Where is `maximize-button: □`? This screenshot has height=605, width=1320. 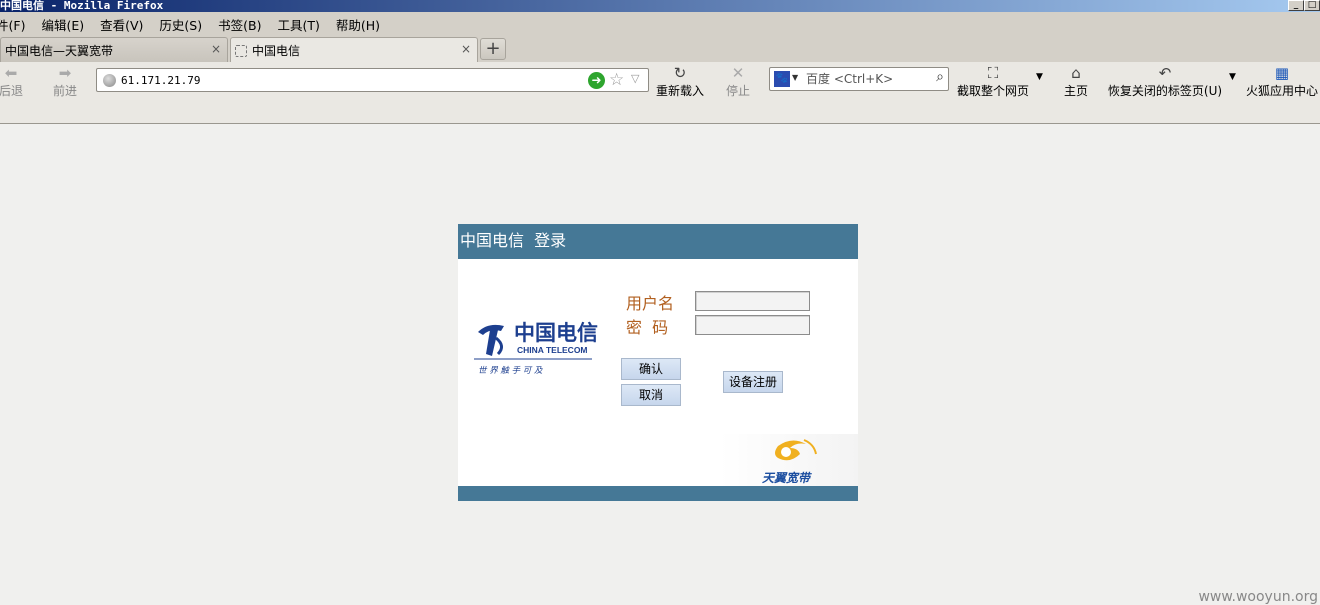 maximize-button: □ is located at coordinates (1312, 5).